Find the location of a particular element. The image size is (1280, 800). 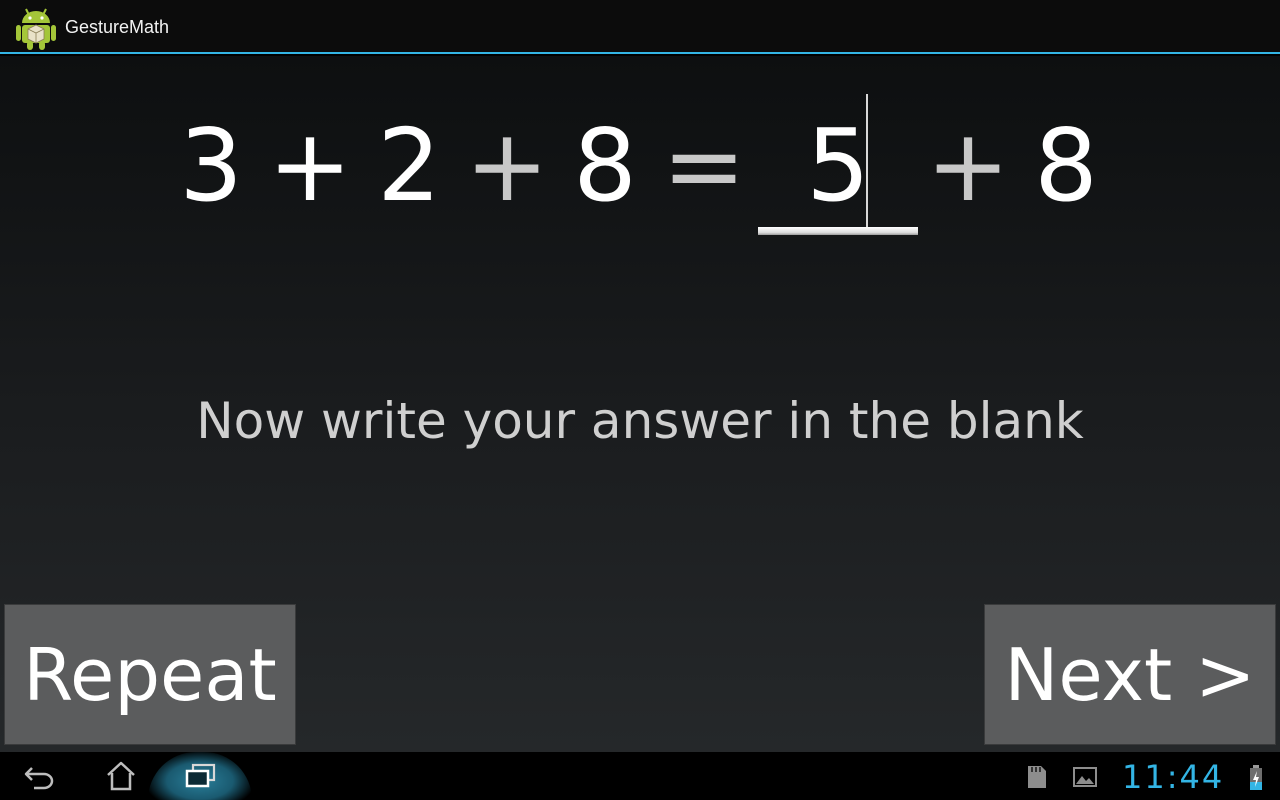

sd-card-icon is located at coordinates (1037, 777).